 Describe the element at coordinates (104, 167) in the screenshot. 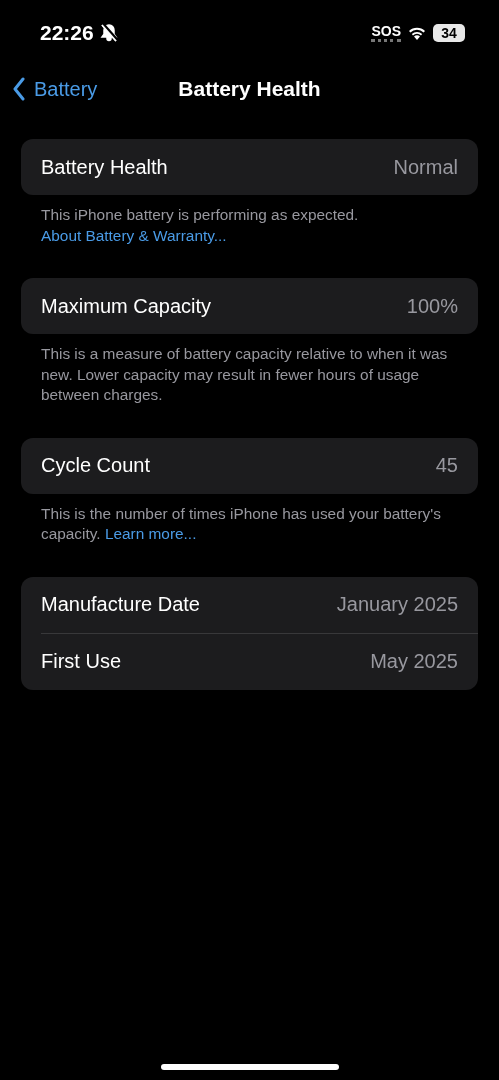

I see `row-label: Battery Health` at that location.